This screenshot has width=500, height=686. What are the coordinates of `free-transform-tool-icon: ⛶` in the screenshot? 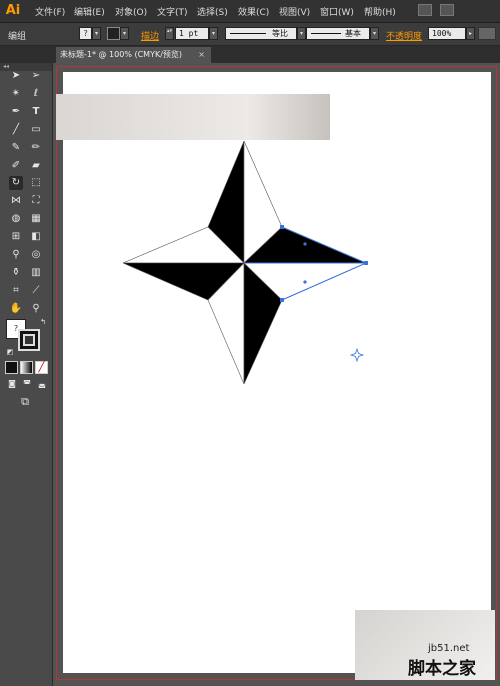 It's located at (36, 201).